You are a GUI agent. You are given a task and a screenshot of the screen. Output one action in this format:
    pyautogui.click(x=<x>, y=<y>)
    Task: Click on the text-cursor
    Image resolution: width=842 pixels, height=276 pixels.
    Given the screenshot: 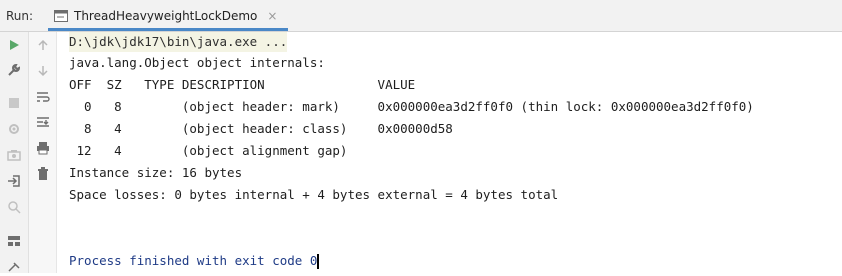 What is the action you would take?
    pyautogui.click(x=318, y=261)
    